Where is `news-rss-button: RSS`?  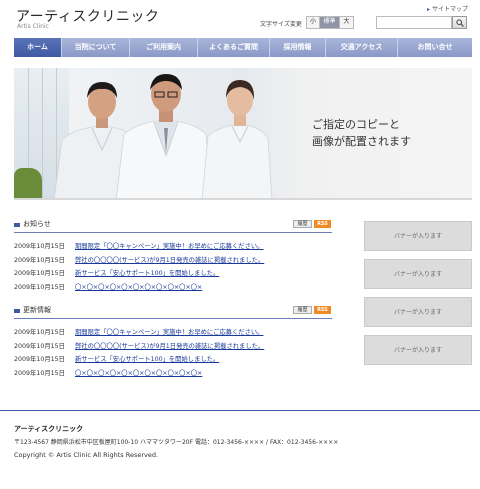 news-rss-button: RSS is located at coordinates (322, 224).